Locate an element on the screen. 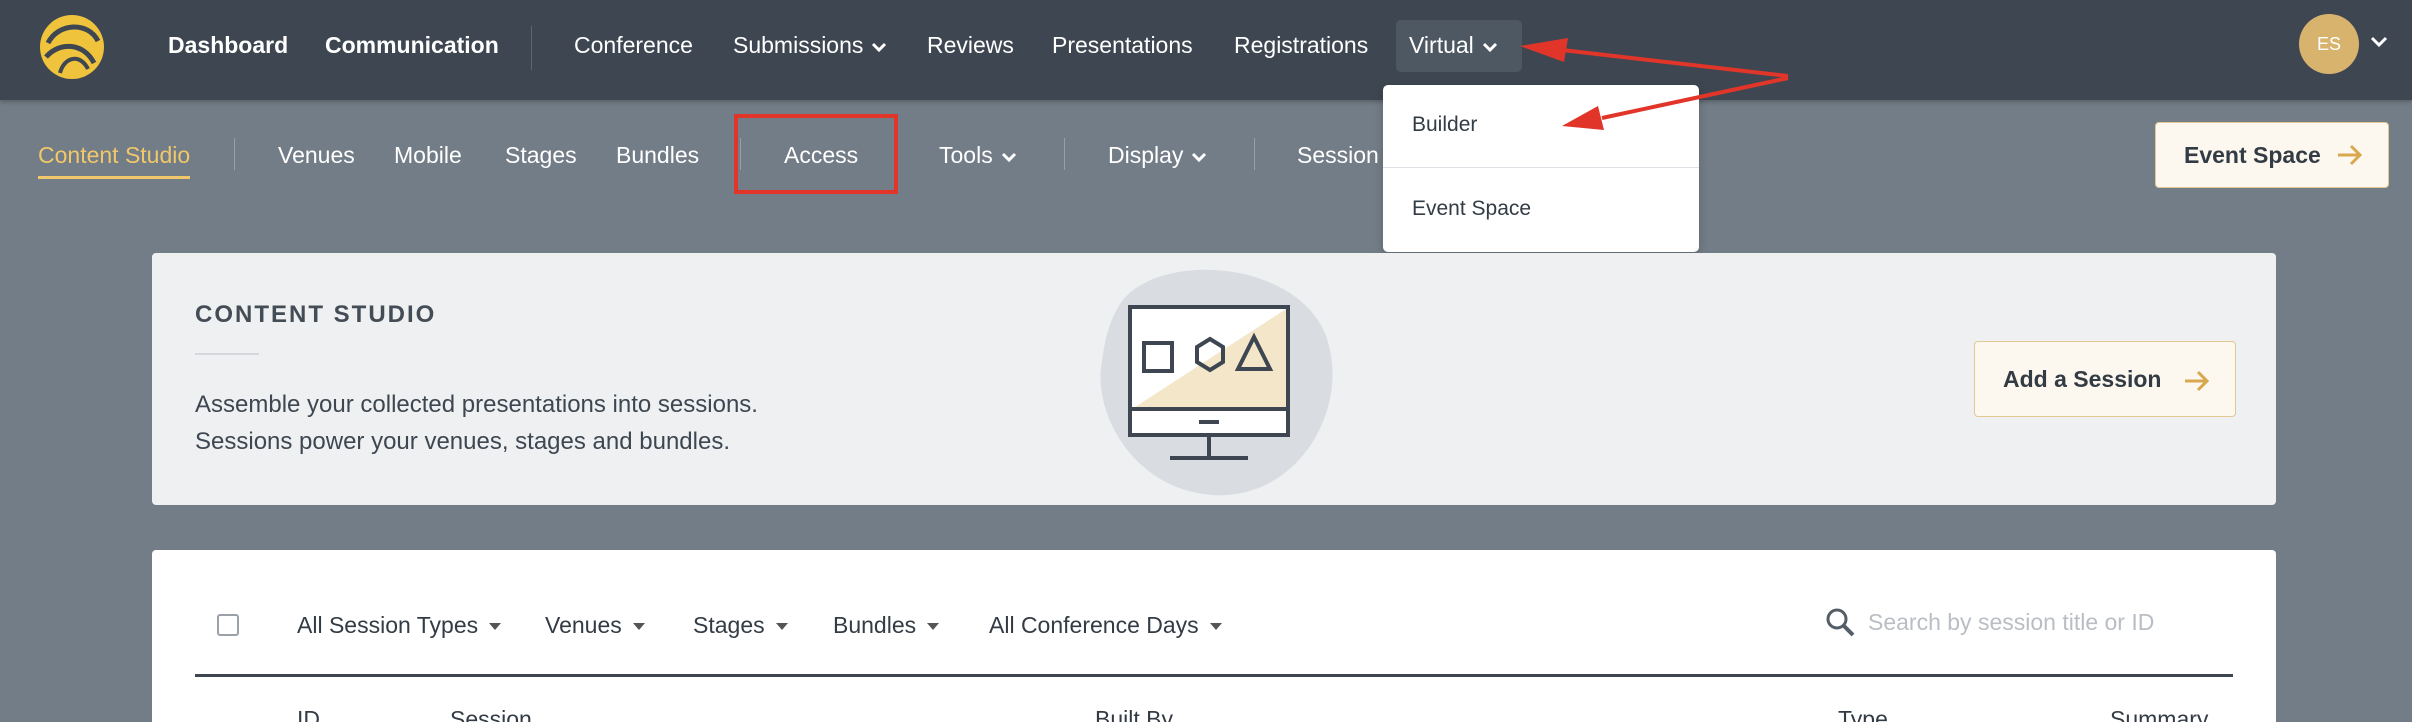  subnav-stages: Stages is located at coordinates (541, 155).